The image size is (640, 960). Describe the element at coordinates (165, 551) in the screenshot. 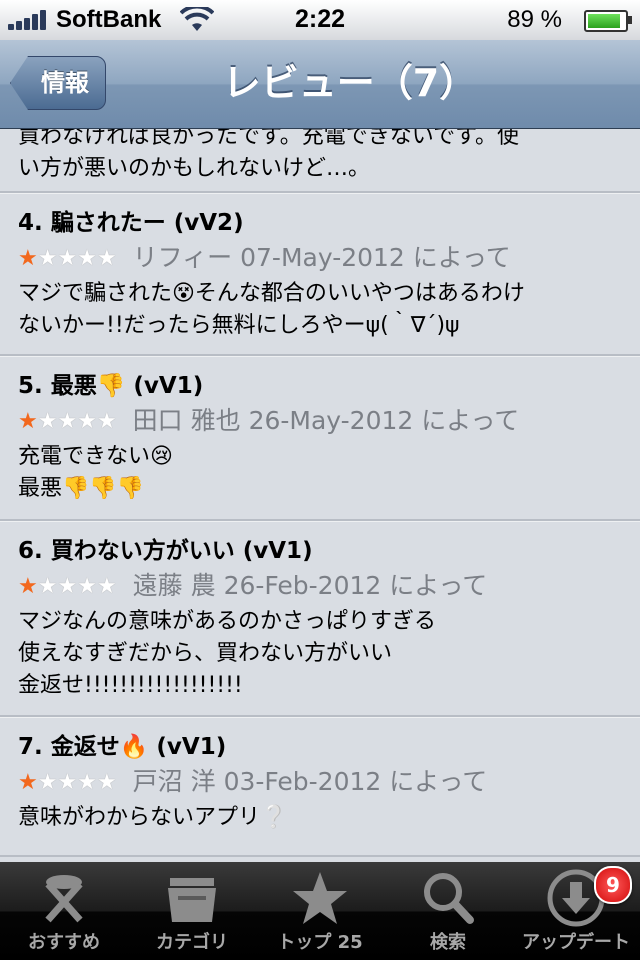

I see `review-title: 6. 買わない方がいい (vV1)` at that location.